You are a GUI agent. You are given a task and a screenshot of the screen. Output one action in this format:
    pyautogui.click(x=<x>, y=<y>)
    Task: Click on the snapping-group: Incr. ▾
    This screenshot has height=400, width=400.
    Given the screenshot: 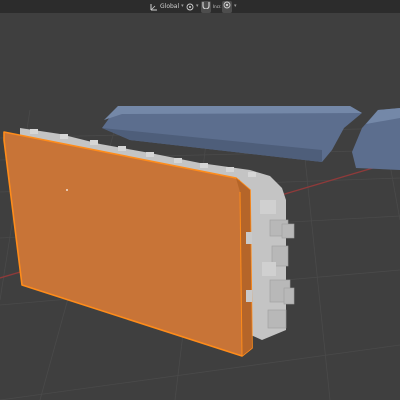 What is the action you would take?
    pyautogui.click(x=213, y=6)
    